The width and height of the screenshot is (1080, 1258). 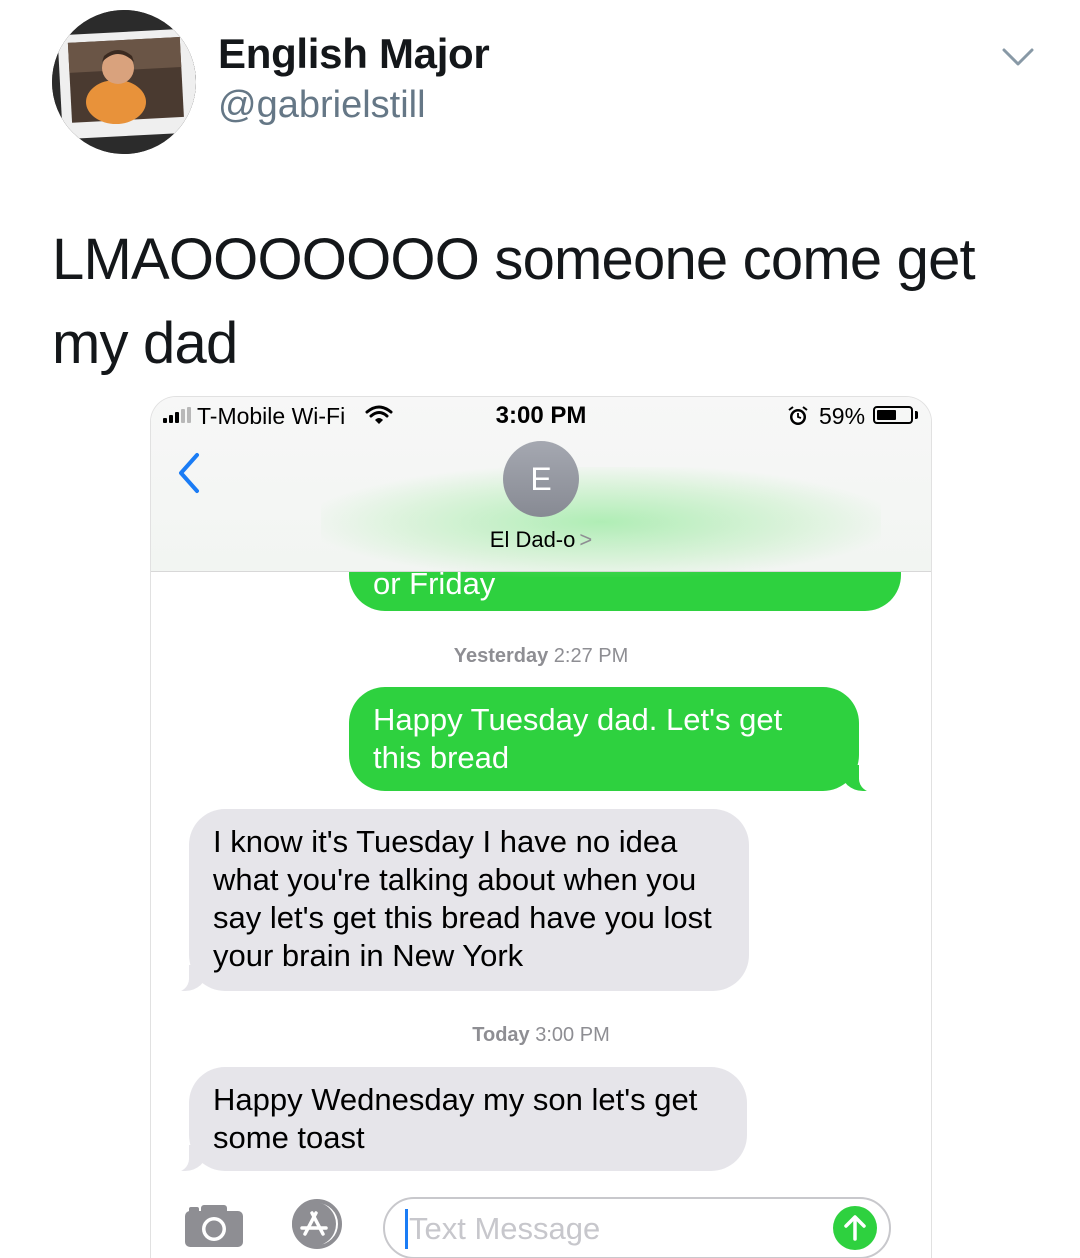 What do you see at coordinates (798, 419) in the screenshot?
I see `alarm-icon` at bounding box center [798, 419].